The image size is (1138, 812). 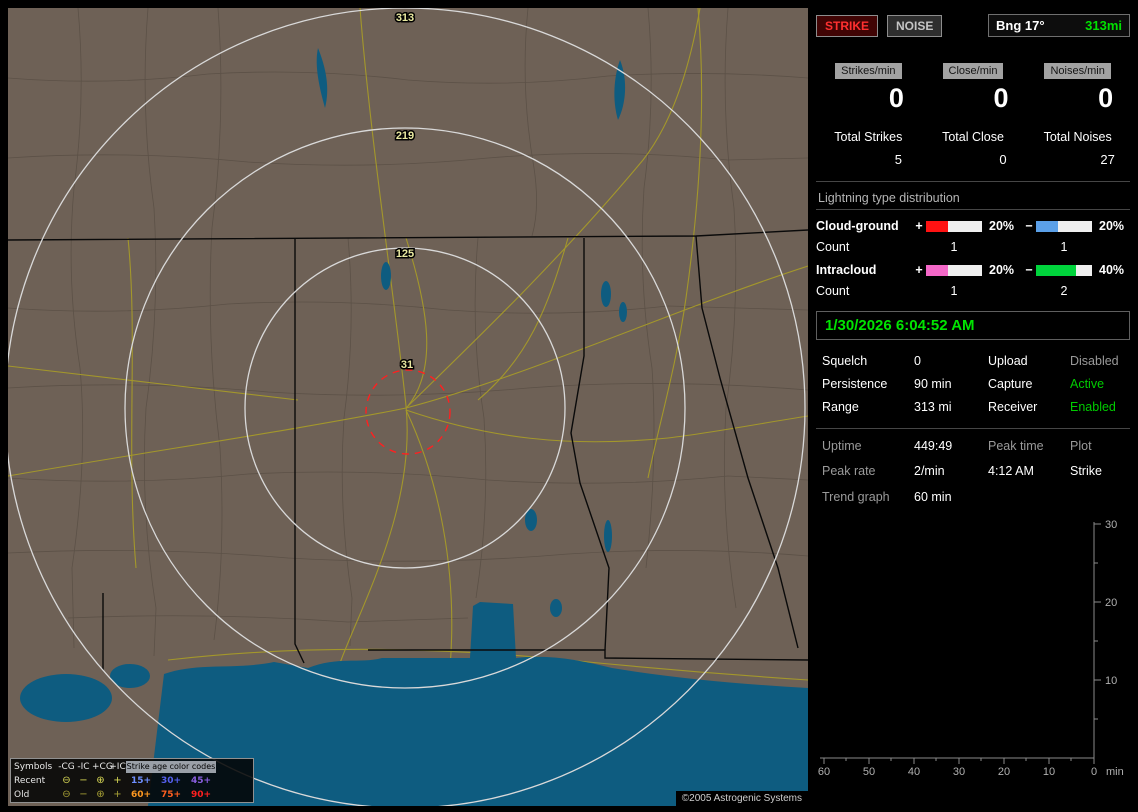 What do you see at coordinates (141, 781) in the screenshot?
I see `age-15: 15+` at bounding box center [141, 781].